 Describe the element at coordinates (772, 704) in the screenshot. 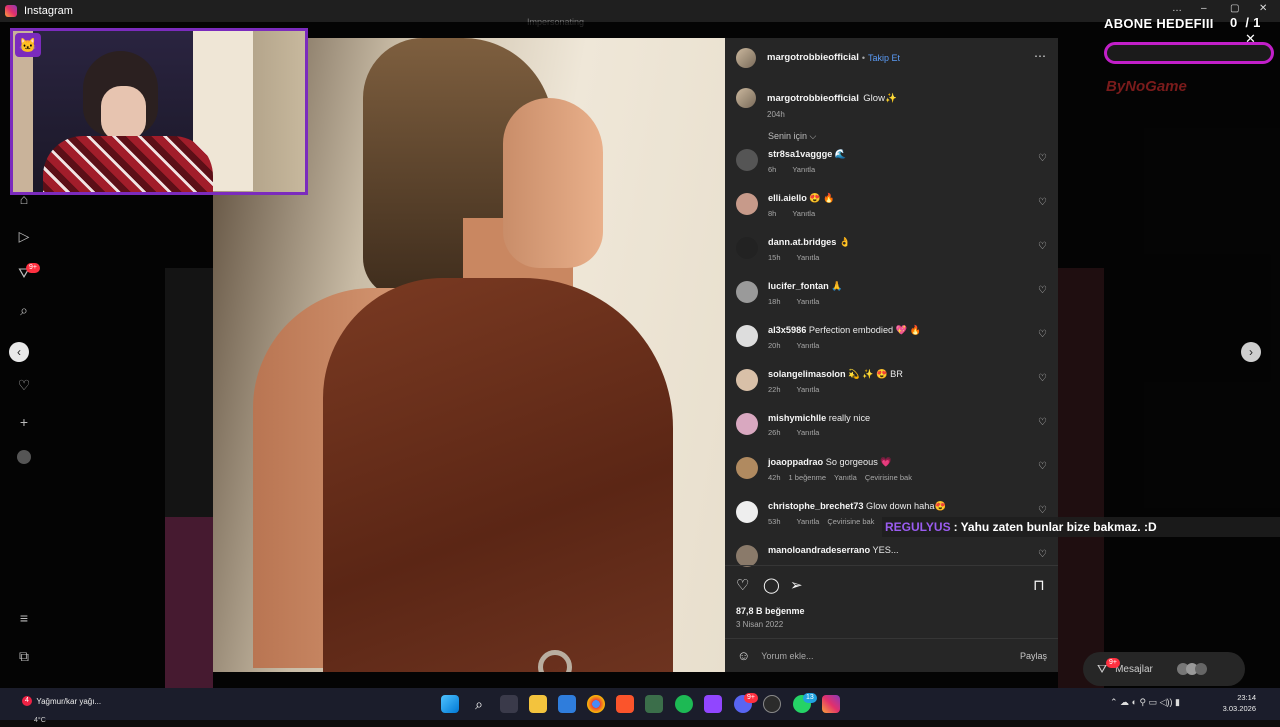

I see `steam-icon` at that location.